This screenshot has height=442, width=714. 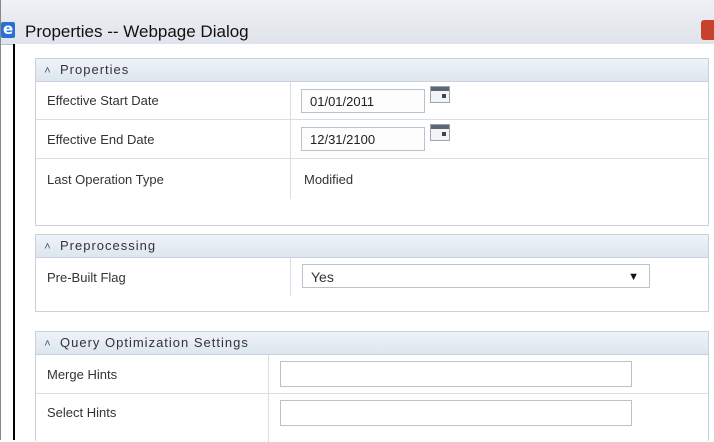 I want to click on close-button, so click(x=707, y=30).